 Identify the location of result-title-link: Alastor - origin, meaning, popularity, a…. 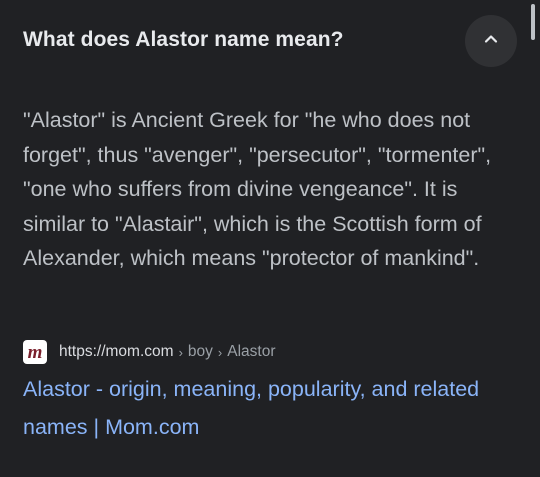
(273, 408).